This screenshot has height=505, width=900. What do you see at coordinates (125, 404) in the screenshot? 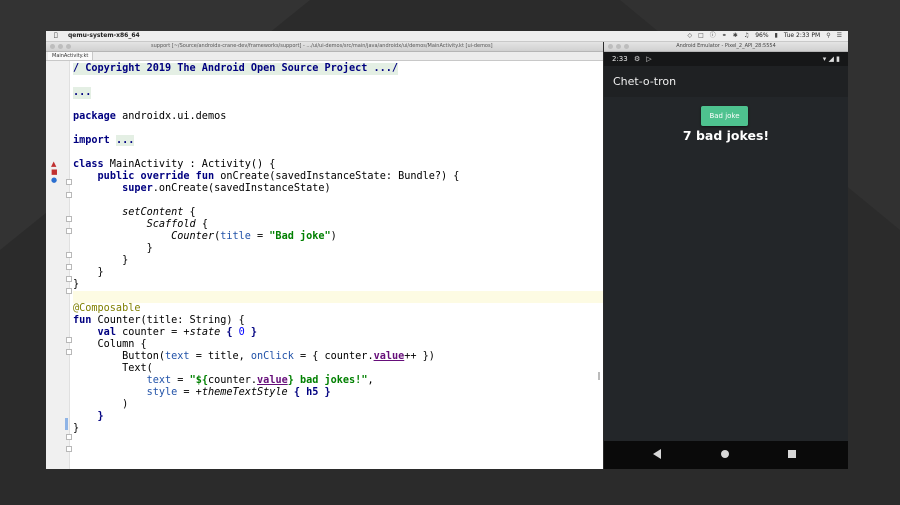
I see `code-text: )` at bounding box center [125, 404].